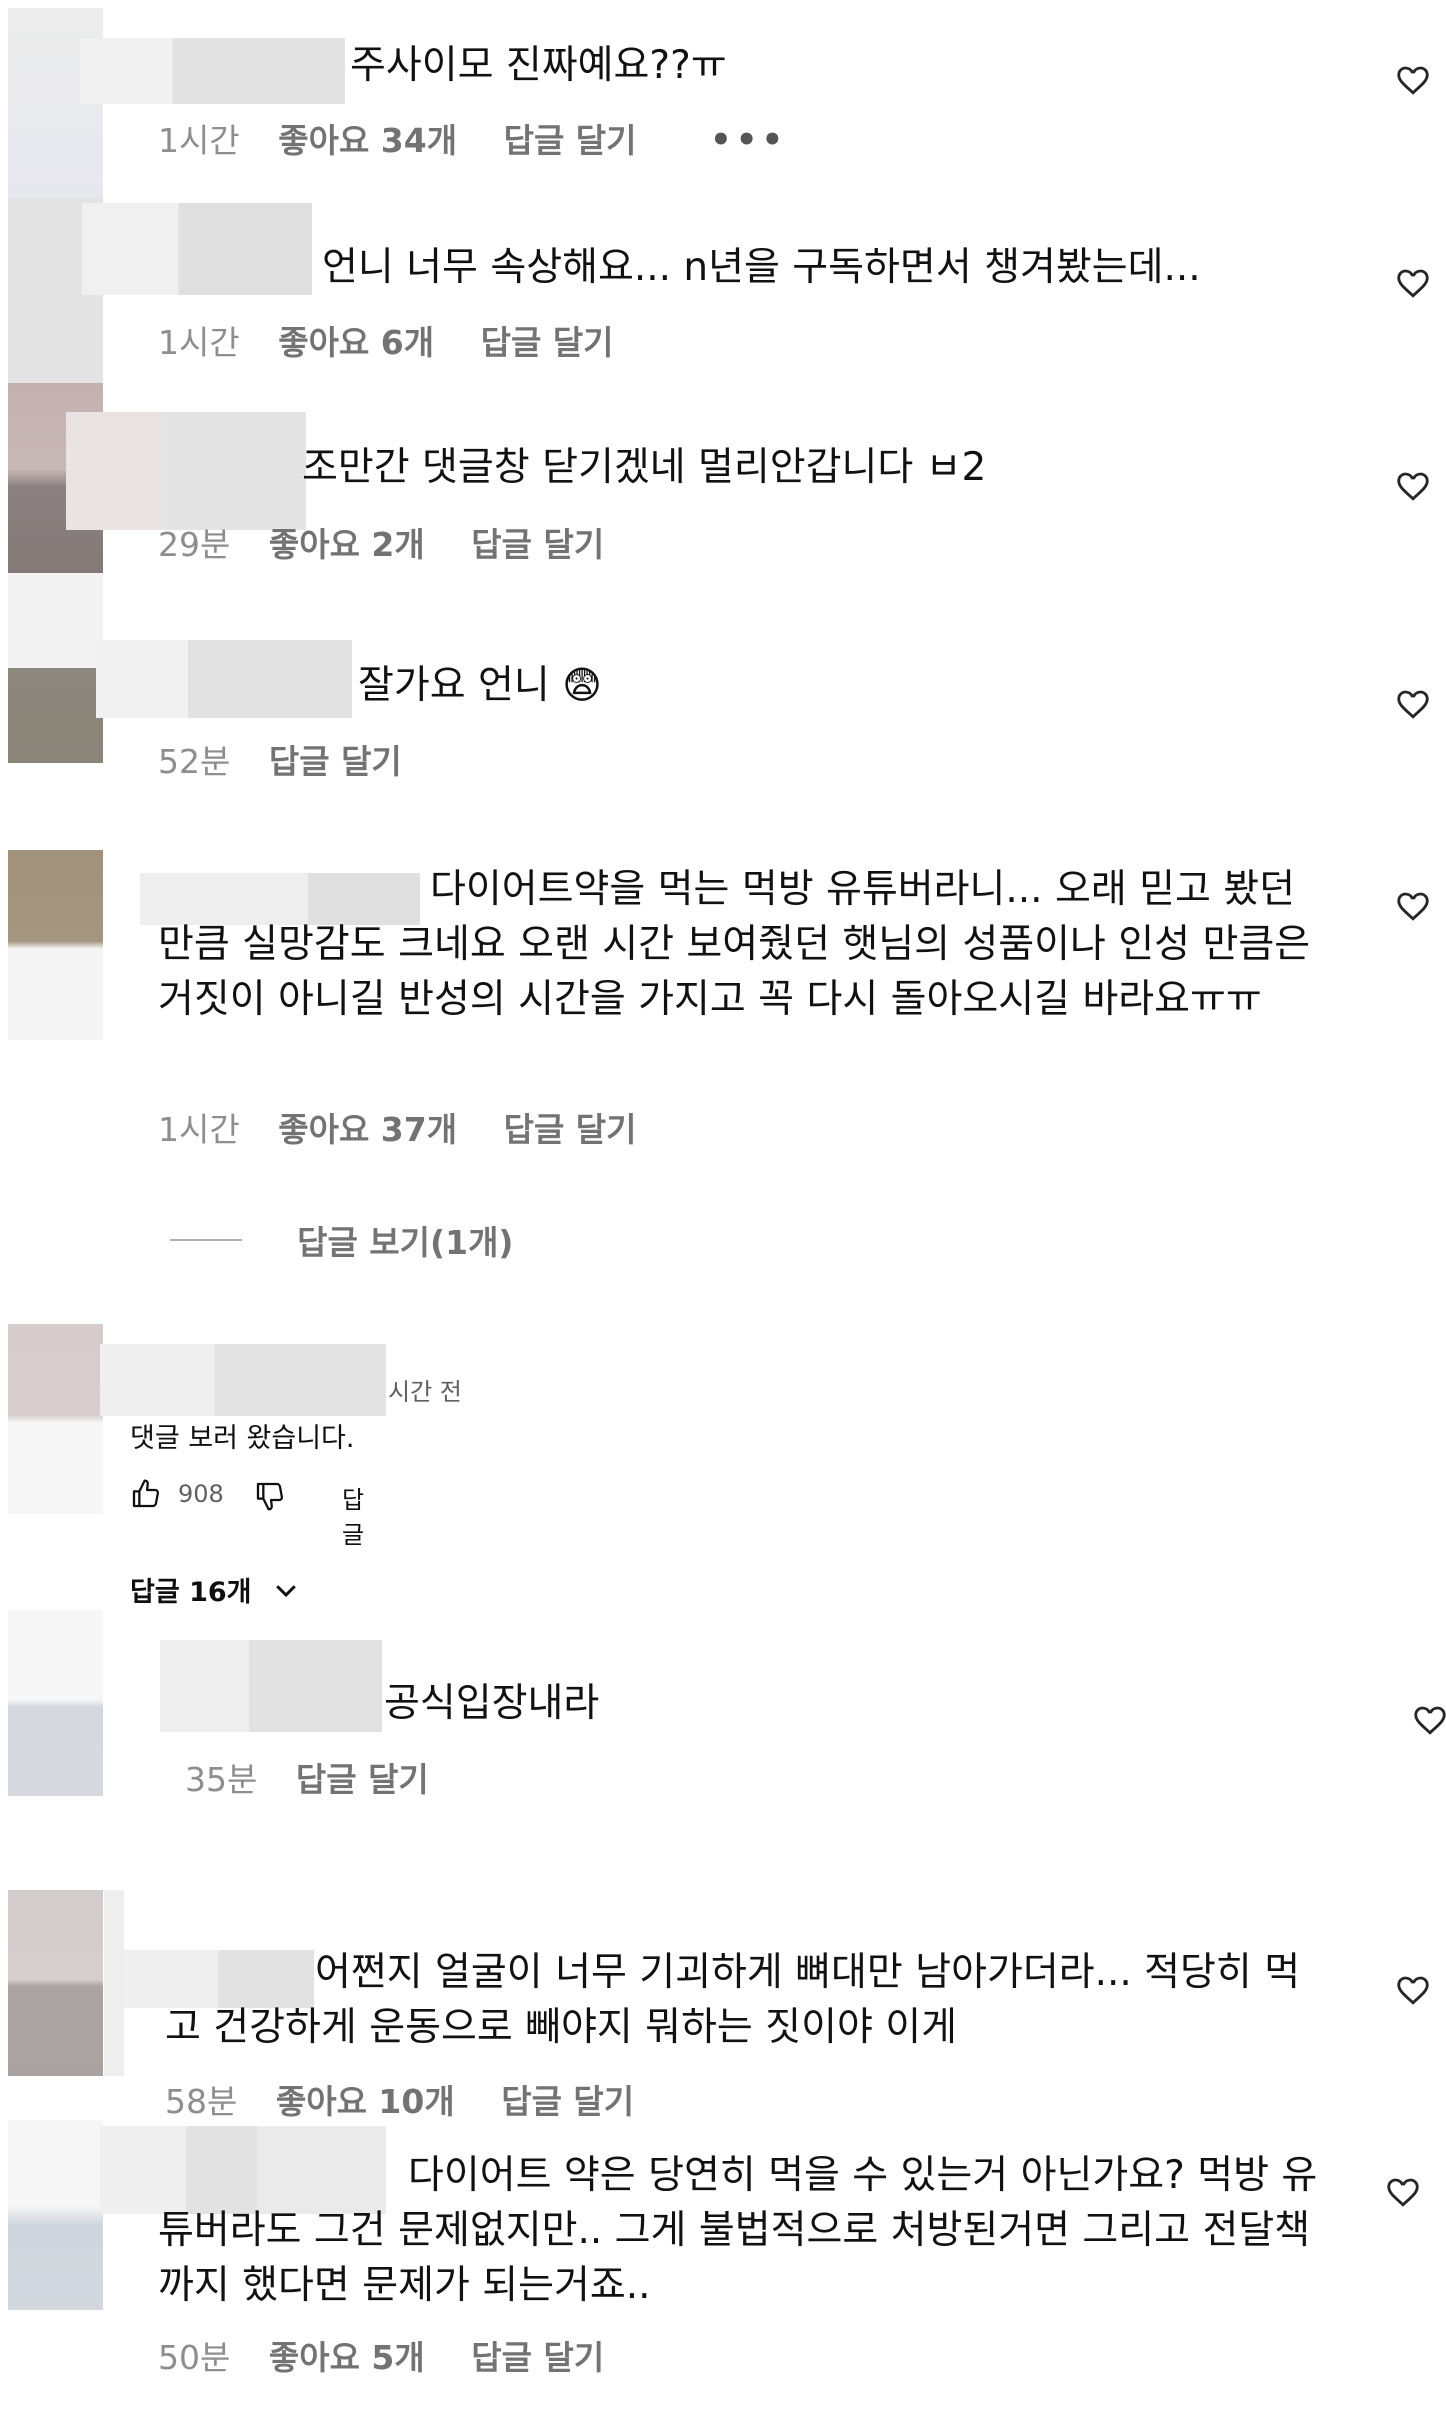 This screenshot has width=1446, height=2422. What do you see at coordinates (356, 342) in the screenshot?
I see `likes-count: 좋아요 6개` at bounding box center [356, 342].